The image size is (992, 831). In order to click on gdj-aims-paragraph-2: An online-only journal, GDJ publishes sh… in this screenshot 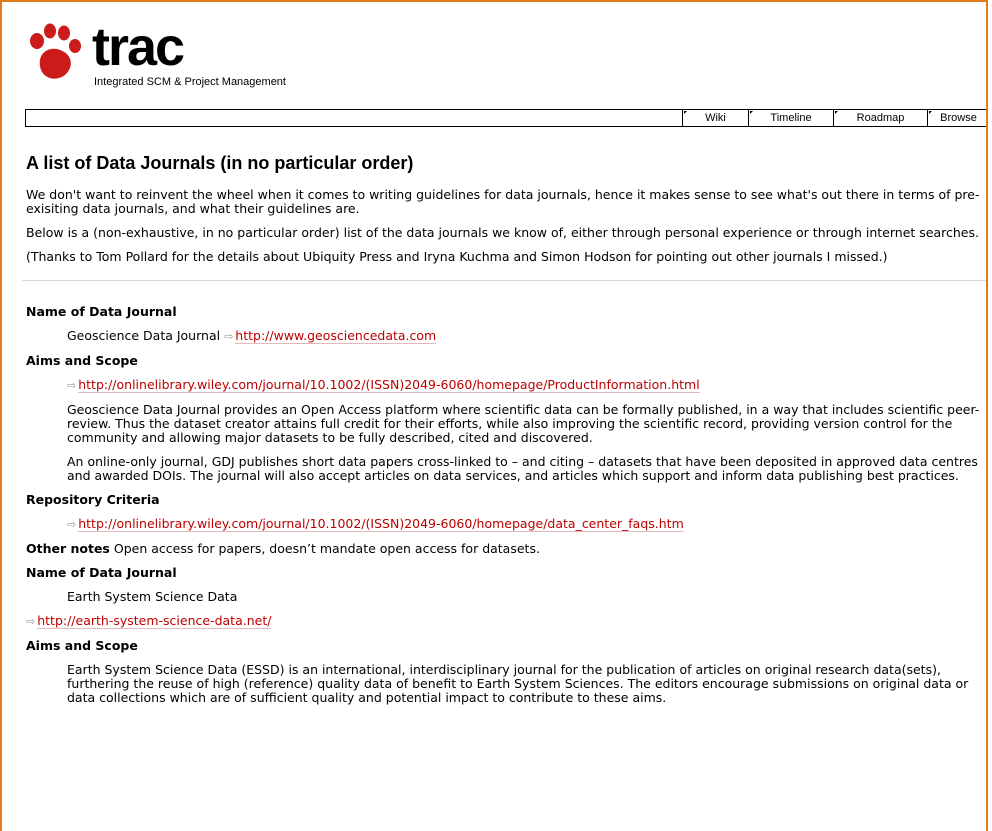, I will do `click(522, 468)`.